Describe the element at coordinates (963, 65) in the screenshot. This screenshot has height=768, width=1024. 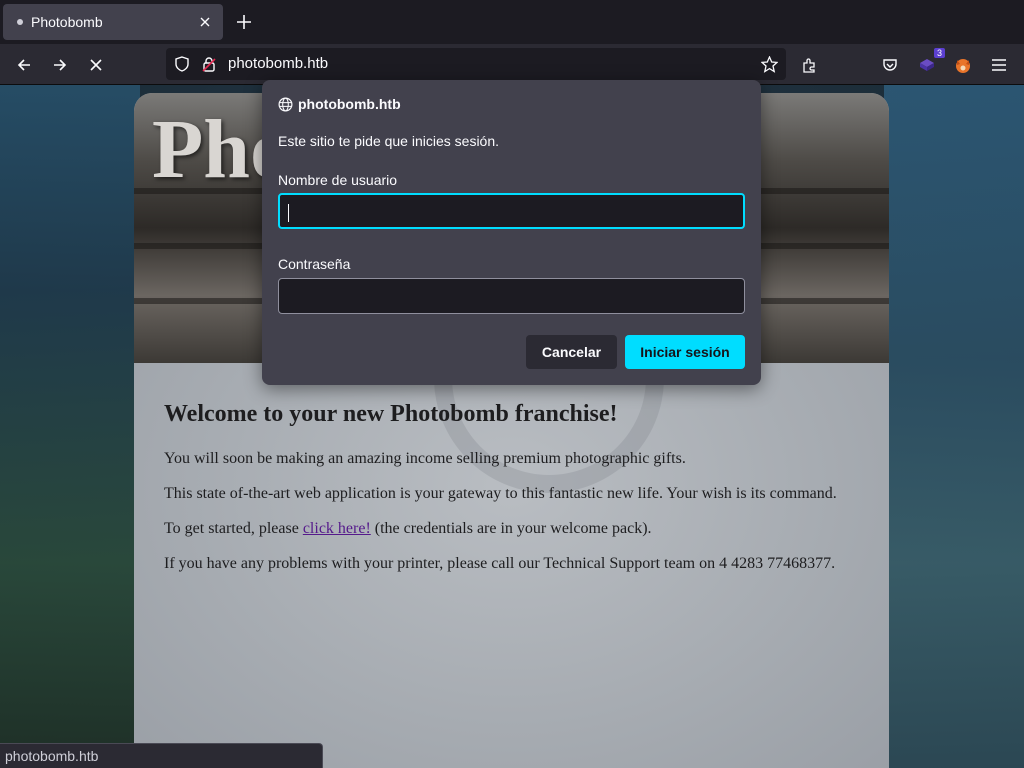
I see `foxyproxy-icon` at that location.